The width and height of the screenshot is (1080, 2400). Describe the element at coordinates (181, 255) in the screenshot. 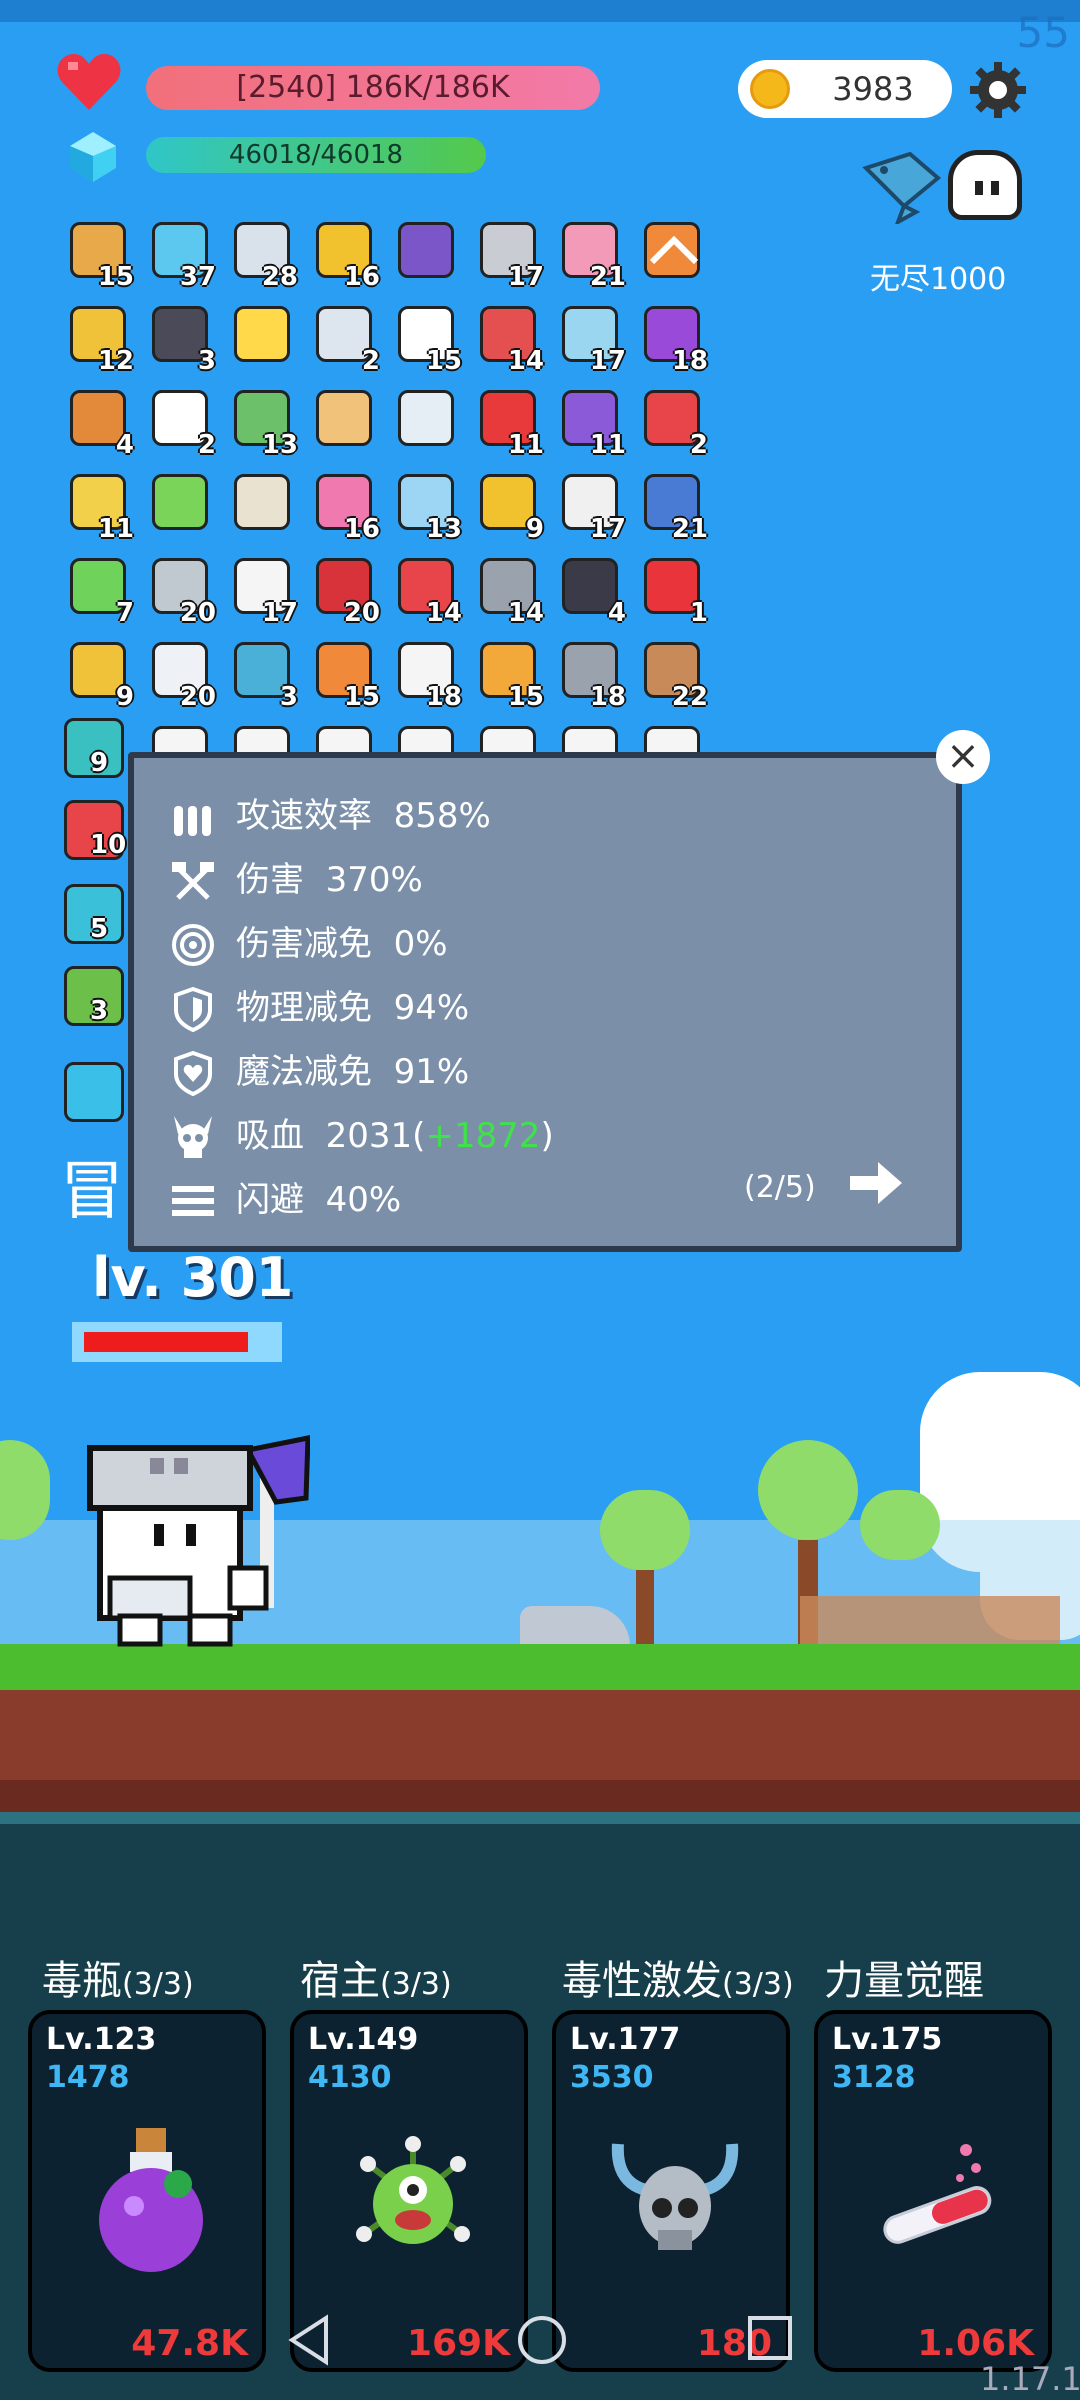

I see `inventory-item: 37` at that location.